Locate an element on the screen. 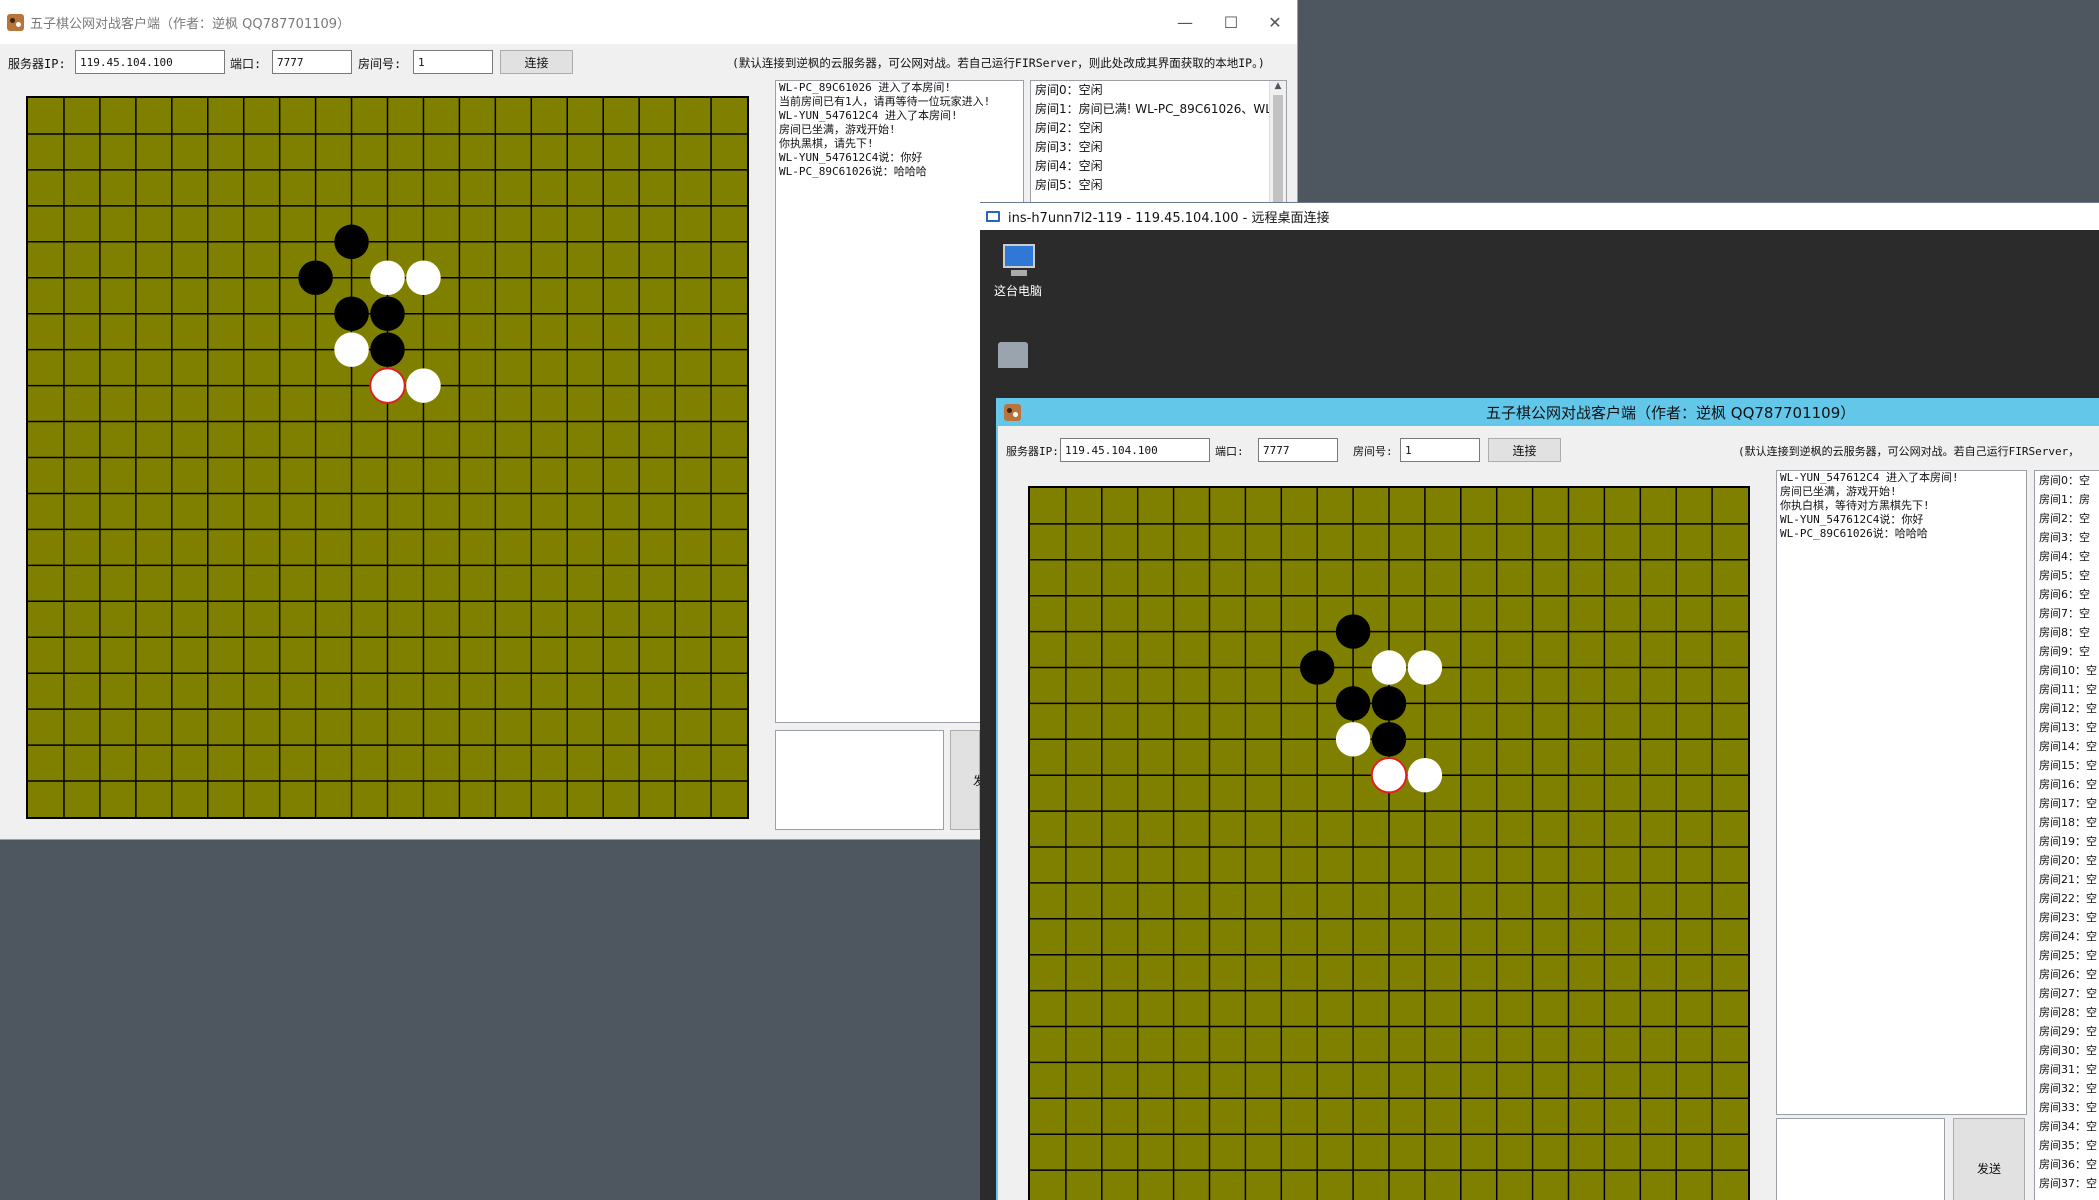 This screenshot has width=2099, height=1200. room-list-item: 房间15：空 is located at coordinates (2067, 765).